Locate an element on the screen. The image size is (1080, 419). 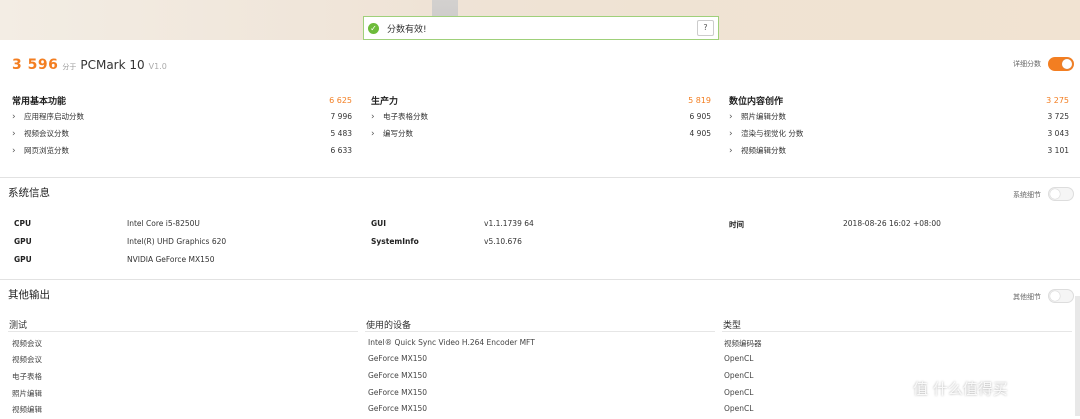
table-cell: 视频编辑 is located at coordinates (27, 409).